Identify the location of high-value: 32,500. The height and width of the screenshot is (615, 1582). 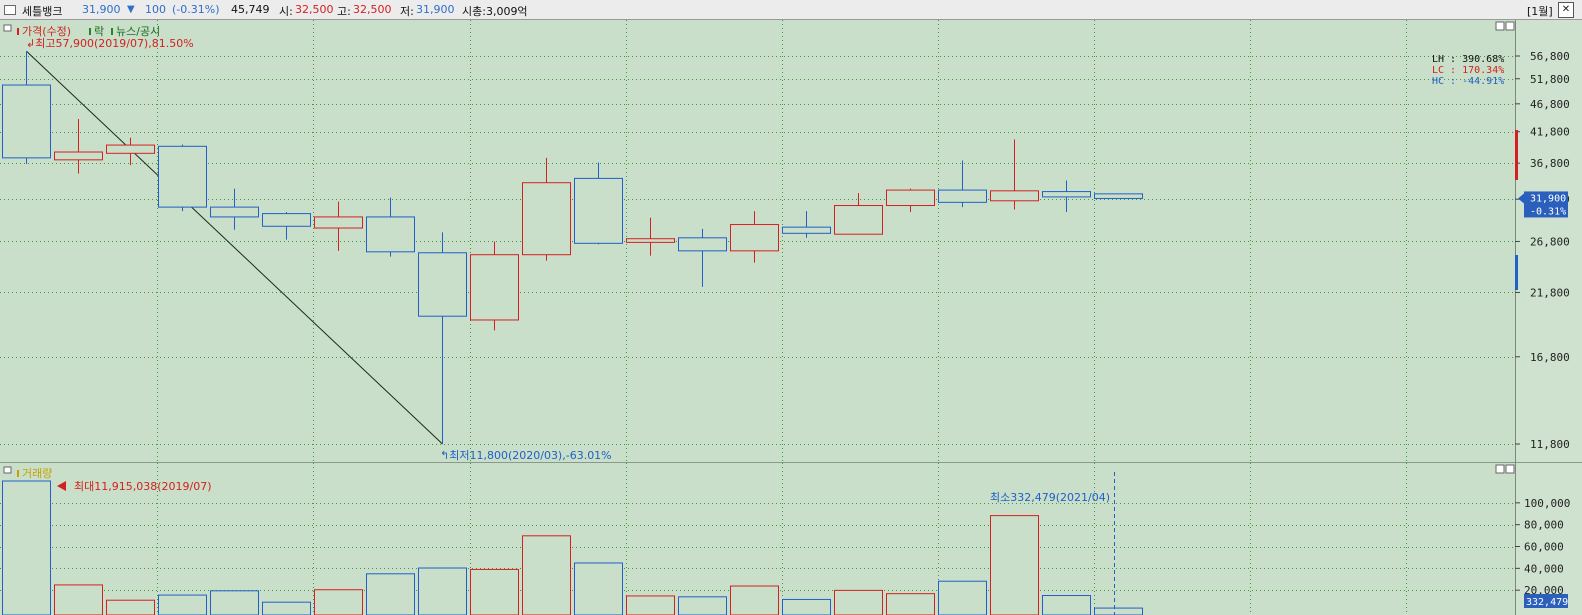
(372, 9).